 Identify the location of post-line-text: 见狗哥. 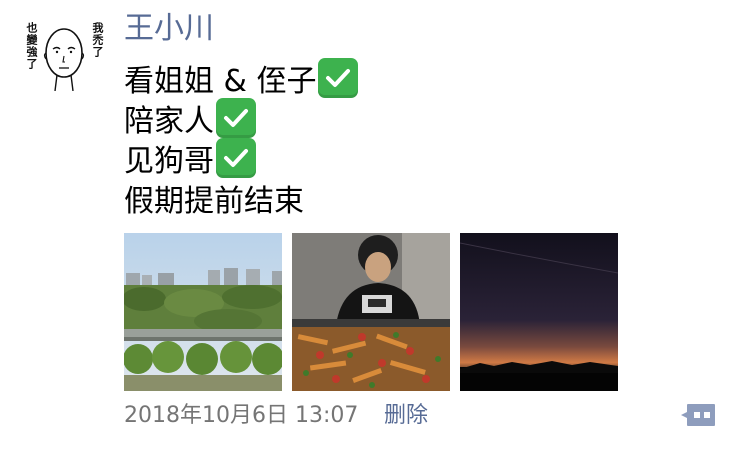
(169, 161).